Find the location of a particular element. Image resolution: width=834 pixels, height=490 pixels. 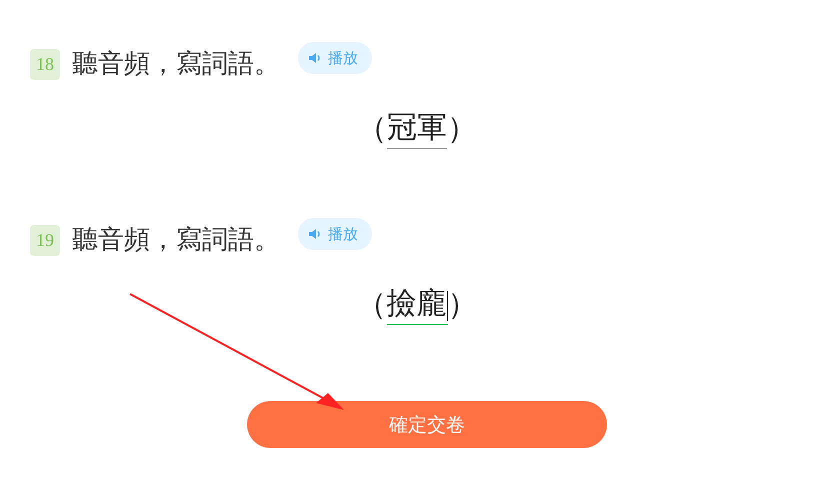

question-number: 19 is located at coordinates (45, 240).